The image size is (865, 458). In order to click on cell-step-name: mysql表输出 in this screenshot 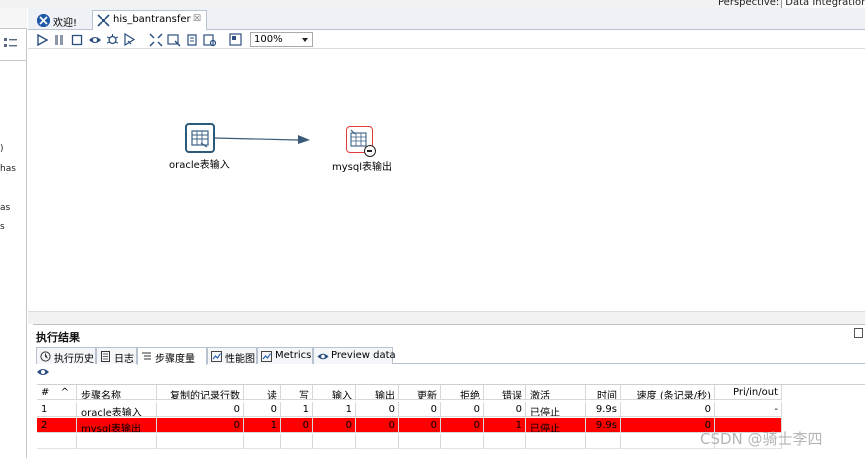, I will do `click(117, 425)`.